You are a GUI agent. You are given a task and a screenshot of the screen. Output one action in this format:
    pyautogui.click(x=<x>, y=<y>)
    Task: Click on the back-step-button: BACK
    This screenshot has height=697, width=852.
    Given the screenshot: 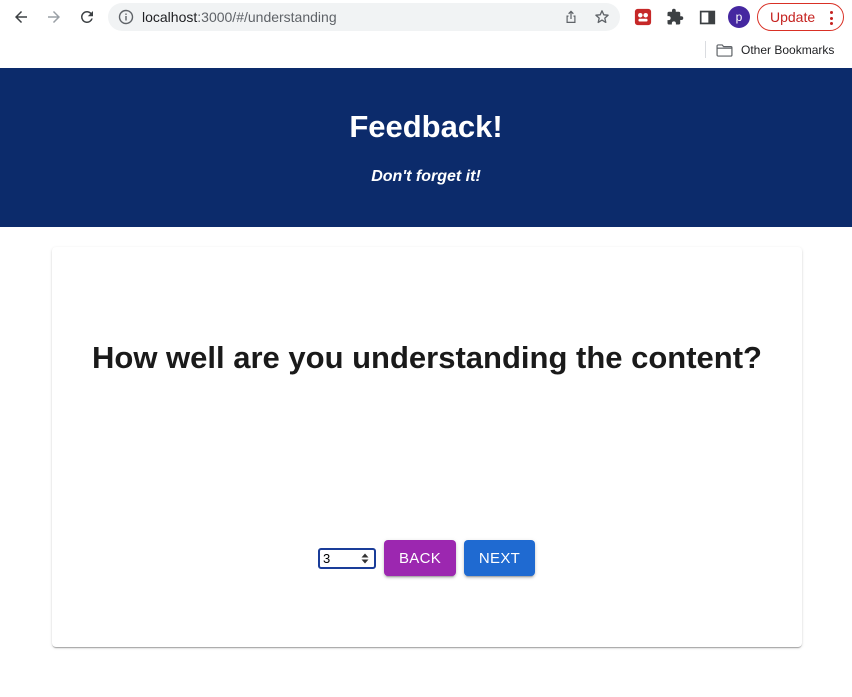 What is the action you would take?
    pyautogui.click(x=420, y=558)
    